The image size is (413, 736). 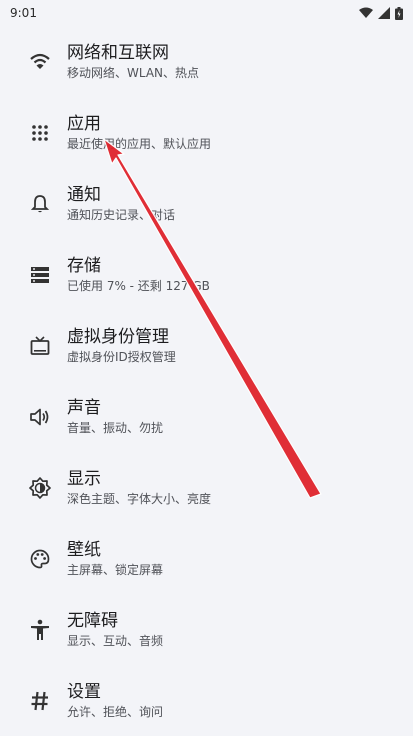 I want to click on settings-item-title: 网络和互联网, so click(x=118, y=52).